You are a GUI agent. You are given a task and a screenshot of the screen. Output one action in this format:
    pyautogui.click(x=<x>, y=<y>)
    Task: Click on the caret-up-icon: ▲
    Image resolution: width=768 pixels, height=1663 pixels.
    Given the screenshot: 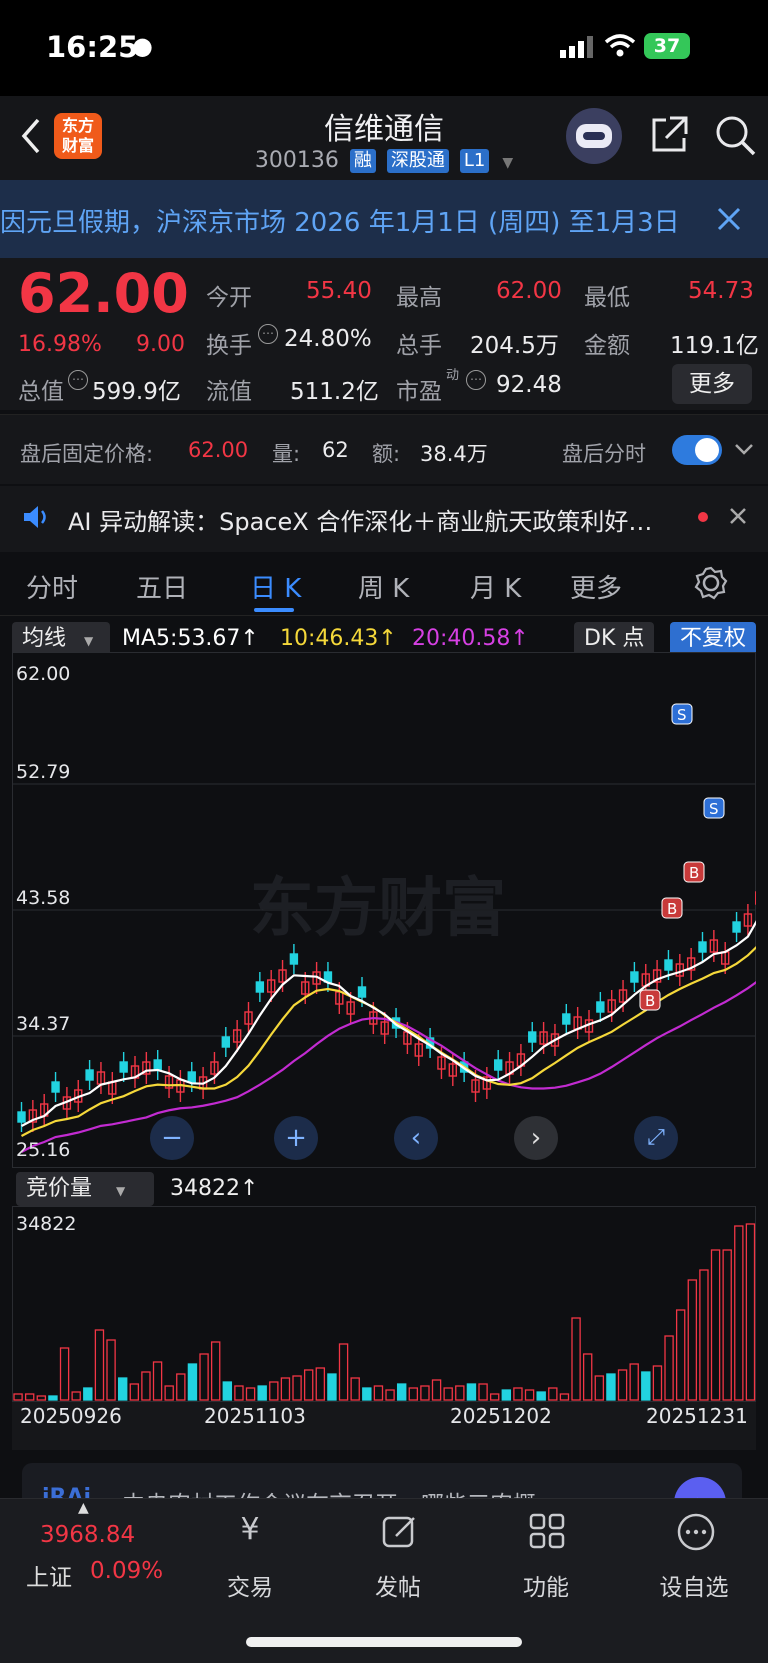 What is the action you would take?
    pyautogui.click(x=83, y=1508)
    